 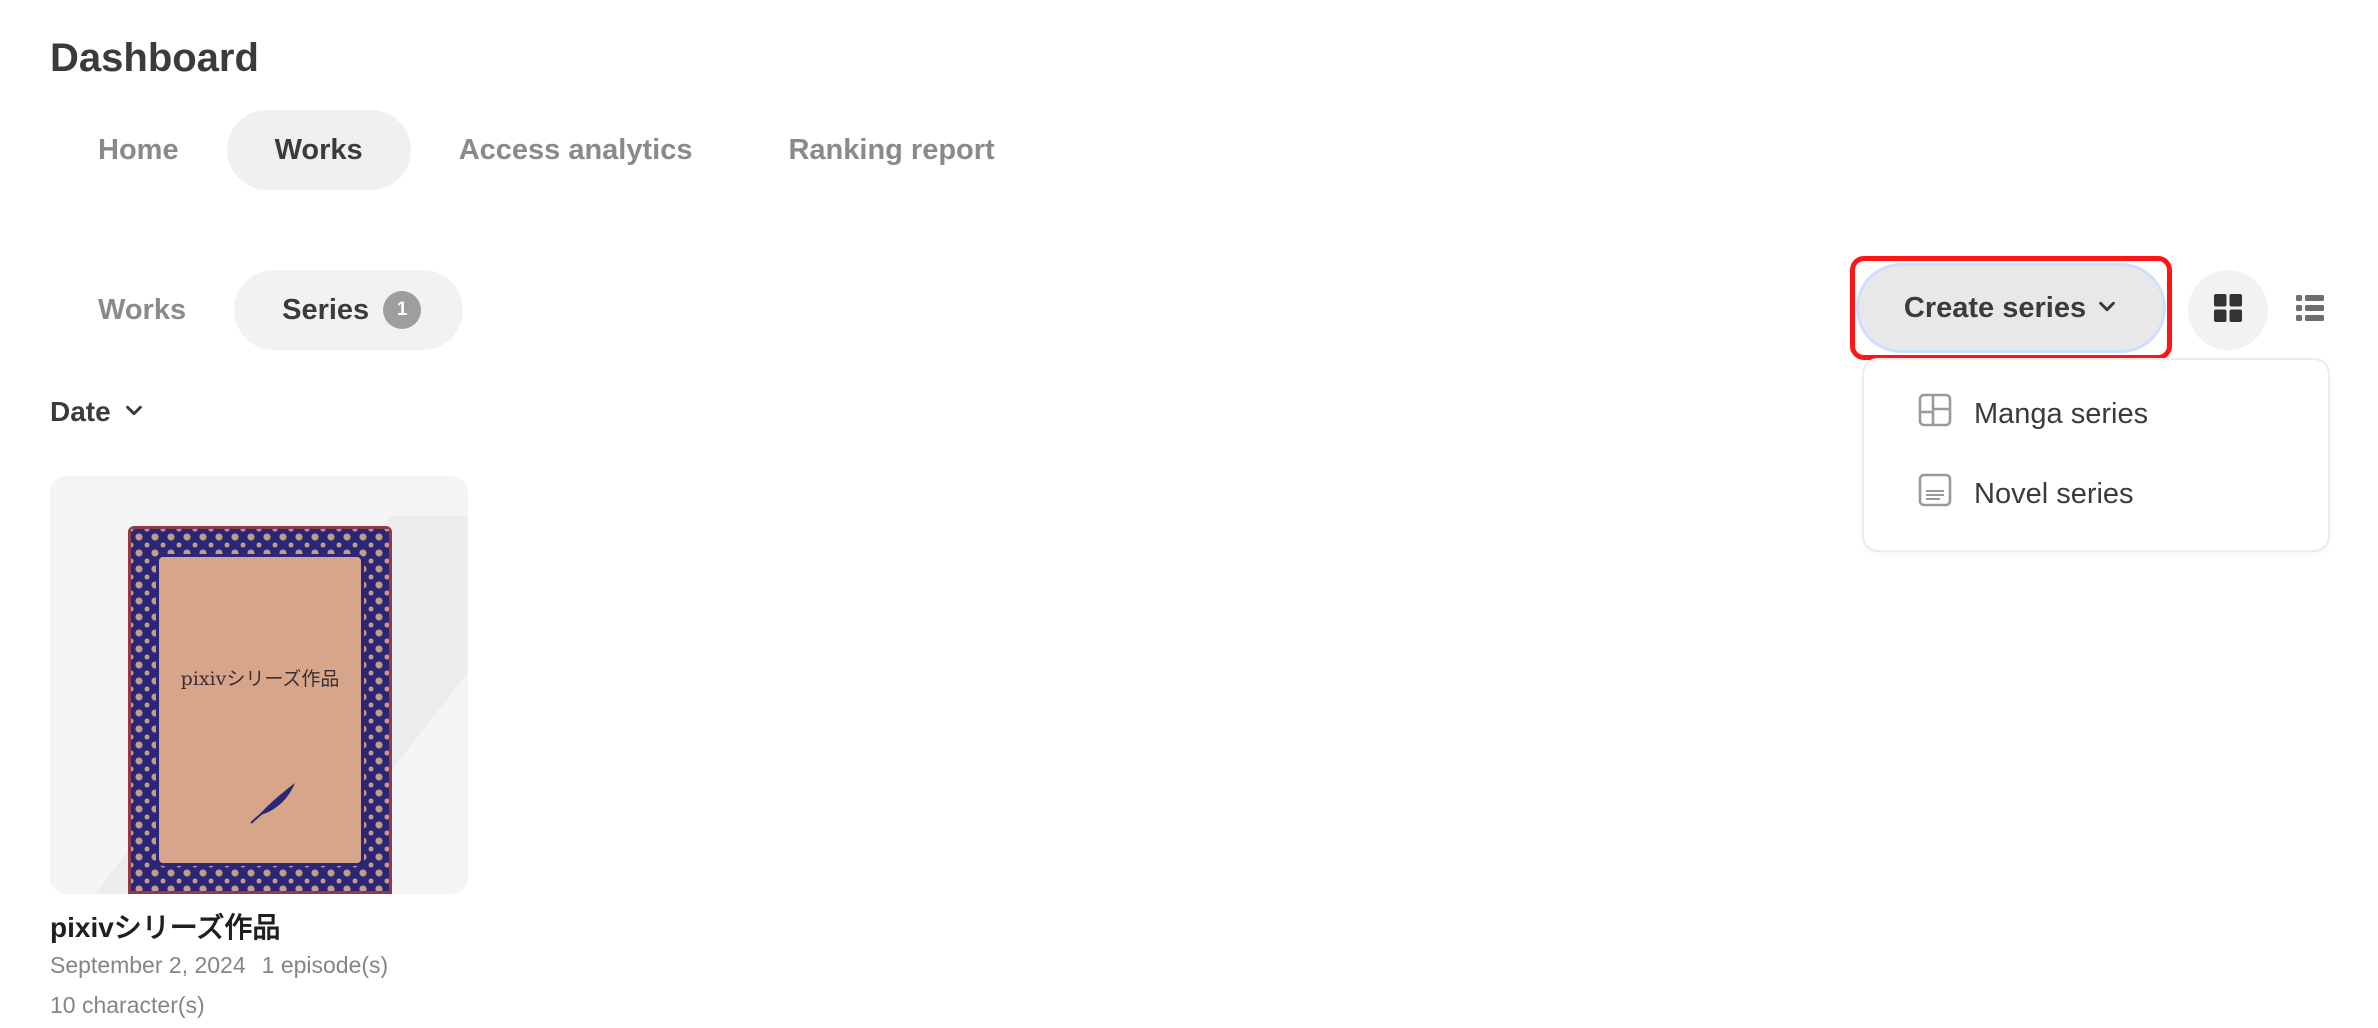 I want to click on series-meta: September 2, 2024 1 episode(s), so click(x=219, y=965).